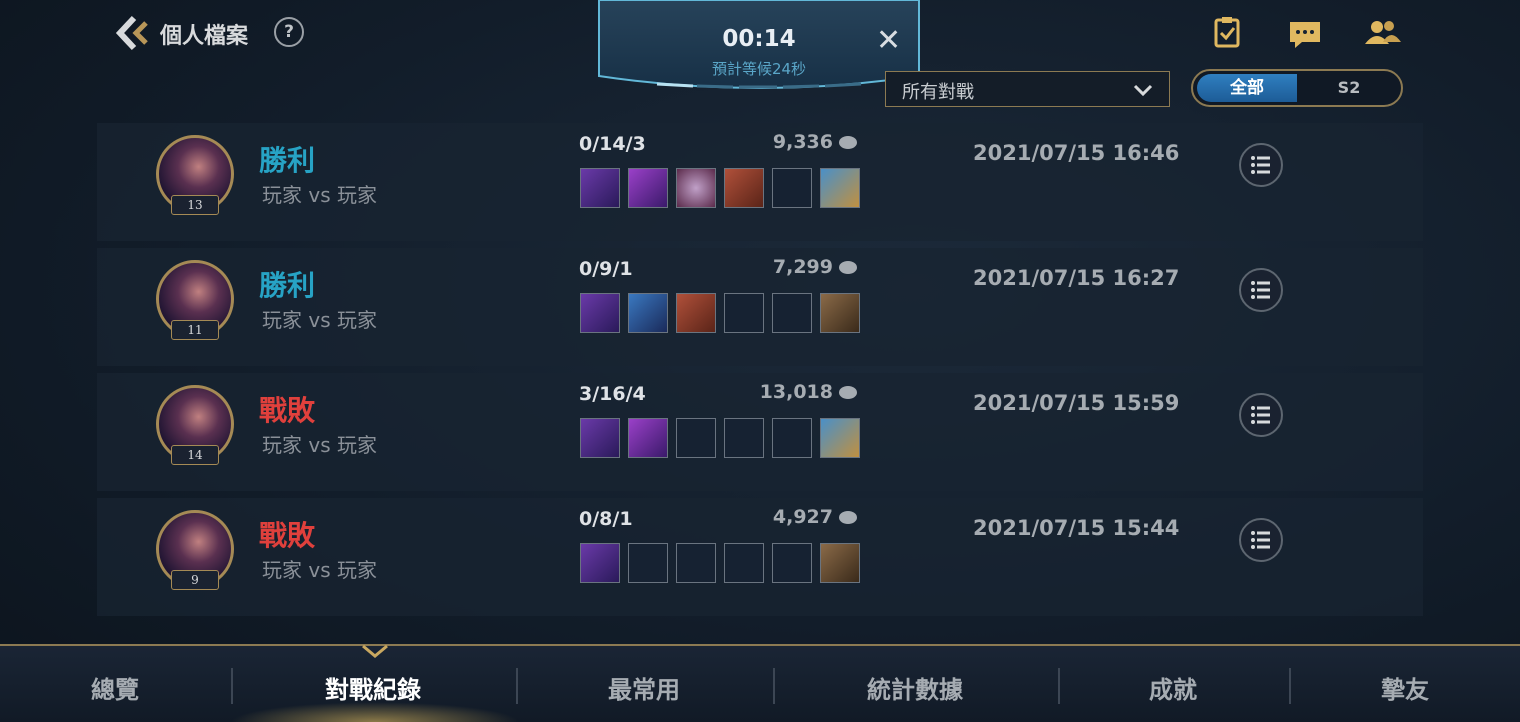 The width and height of the screenshot is (1520, 722). What do you see at coordinates (289, 32) in the screenshot?
I see `help-icon: ?` at bounding box center [289, 32].